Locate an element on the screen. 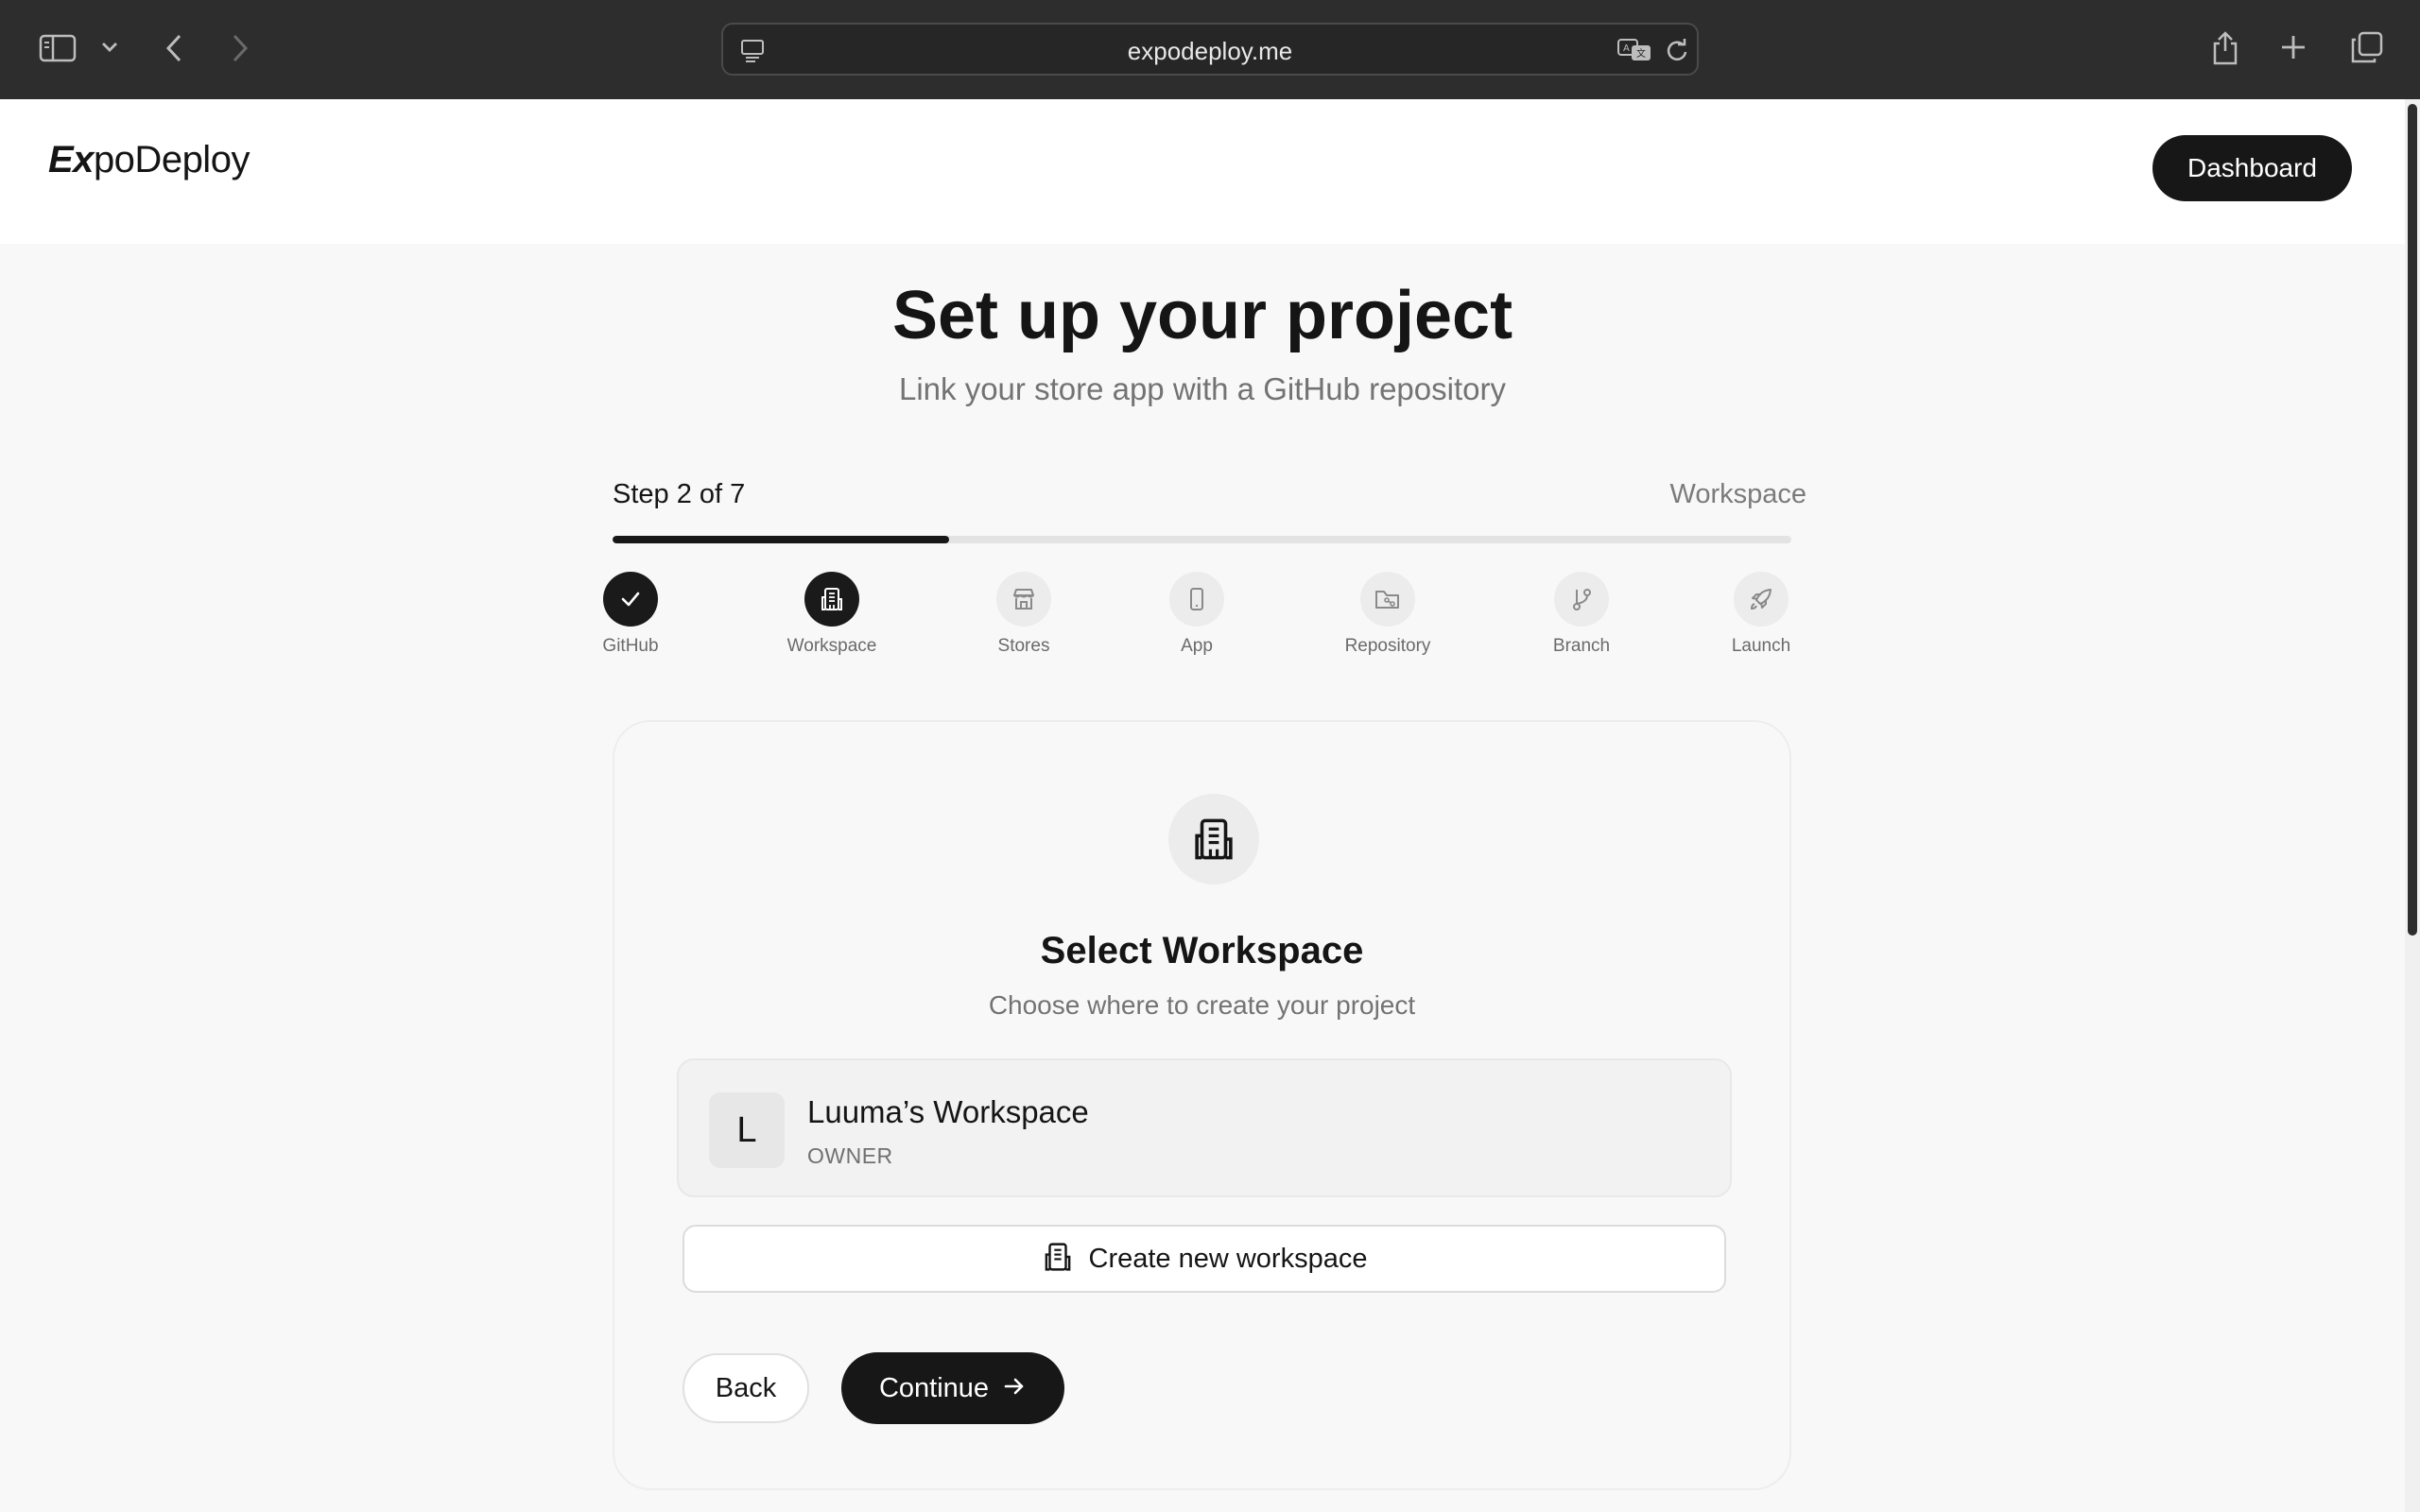 The image size is (2420, 1512). logo-ex: Ex is located at coordinates (71, 159).